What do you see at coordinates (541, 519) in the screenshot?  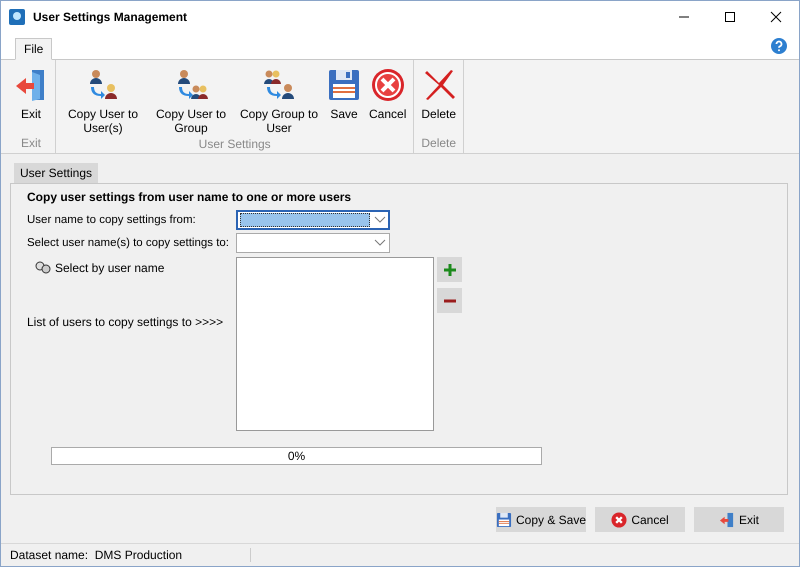 I see `dialog-button: Copy & Save` at bounding box center [541, 519].